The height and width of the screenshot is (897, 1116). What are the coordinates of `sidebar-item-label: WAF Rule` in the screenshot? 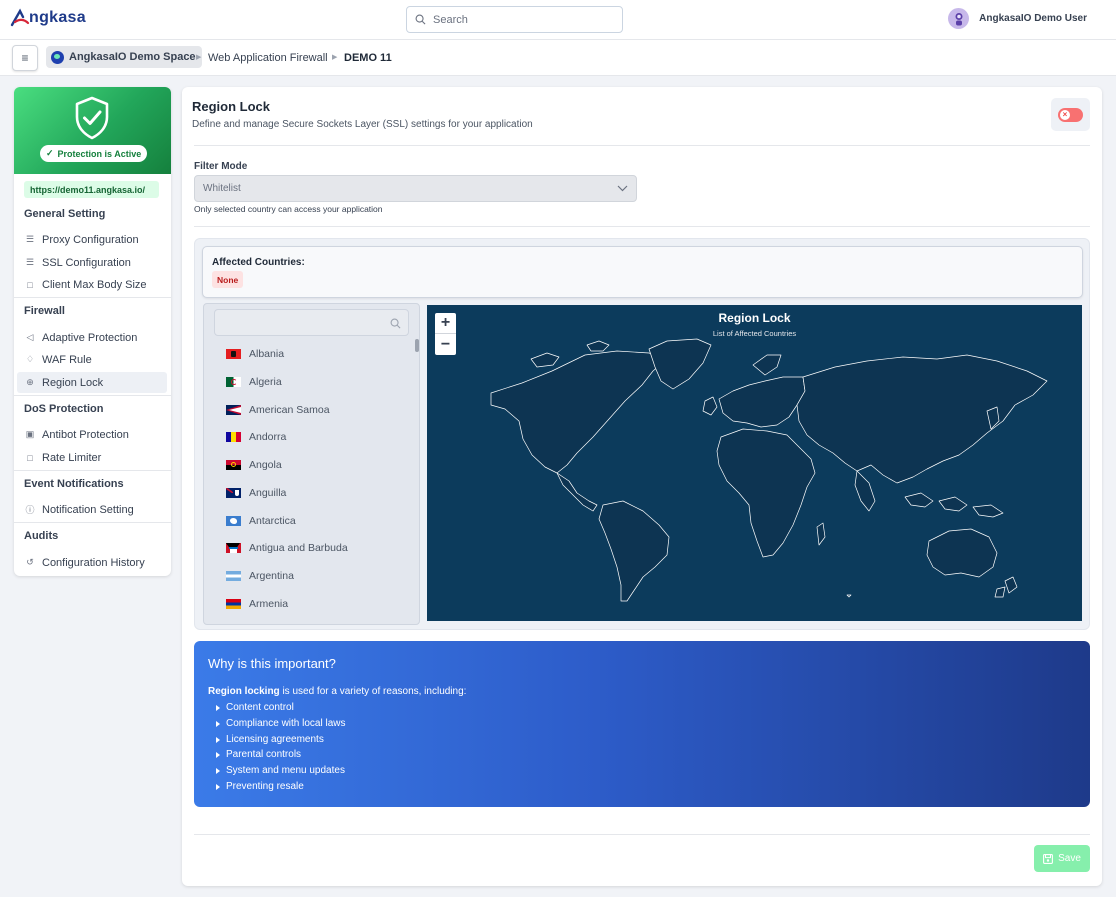 It's located at (67, 359).